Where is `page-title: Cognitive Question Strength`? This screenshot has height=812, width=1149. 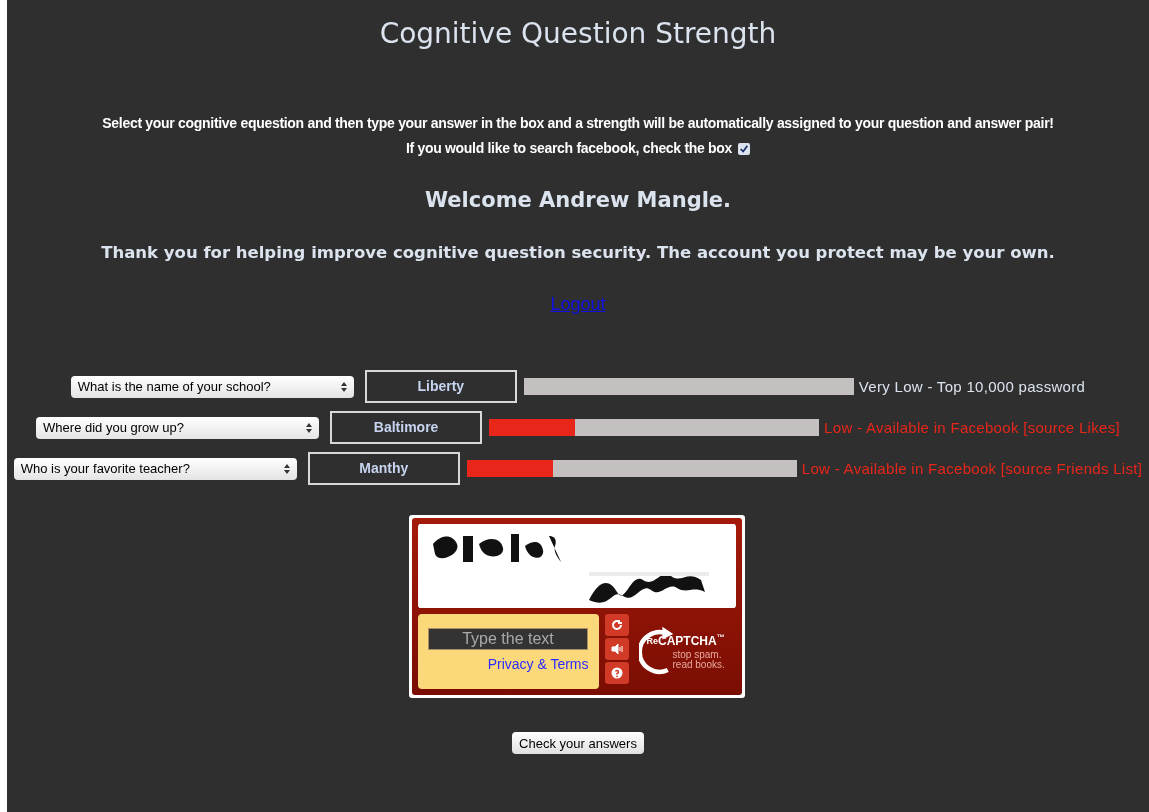 page-title: Cognitive Question Strength is located at coordinates (578, 34).